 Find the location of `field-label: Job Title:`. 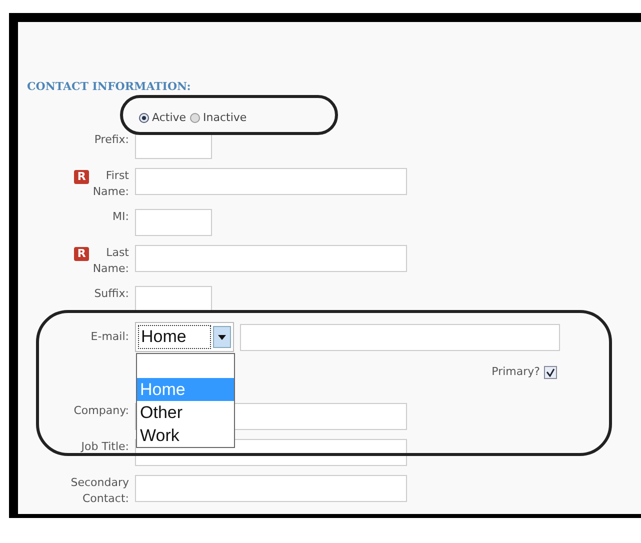

field-label: Job Title: is located at coordinates (105, 447).